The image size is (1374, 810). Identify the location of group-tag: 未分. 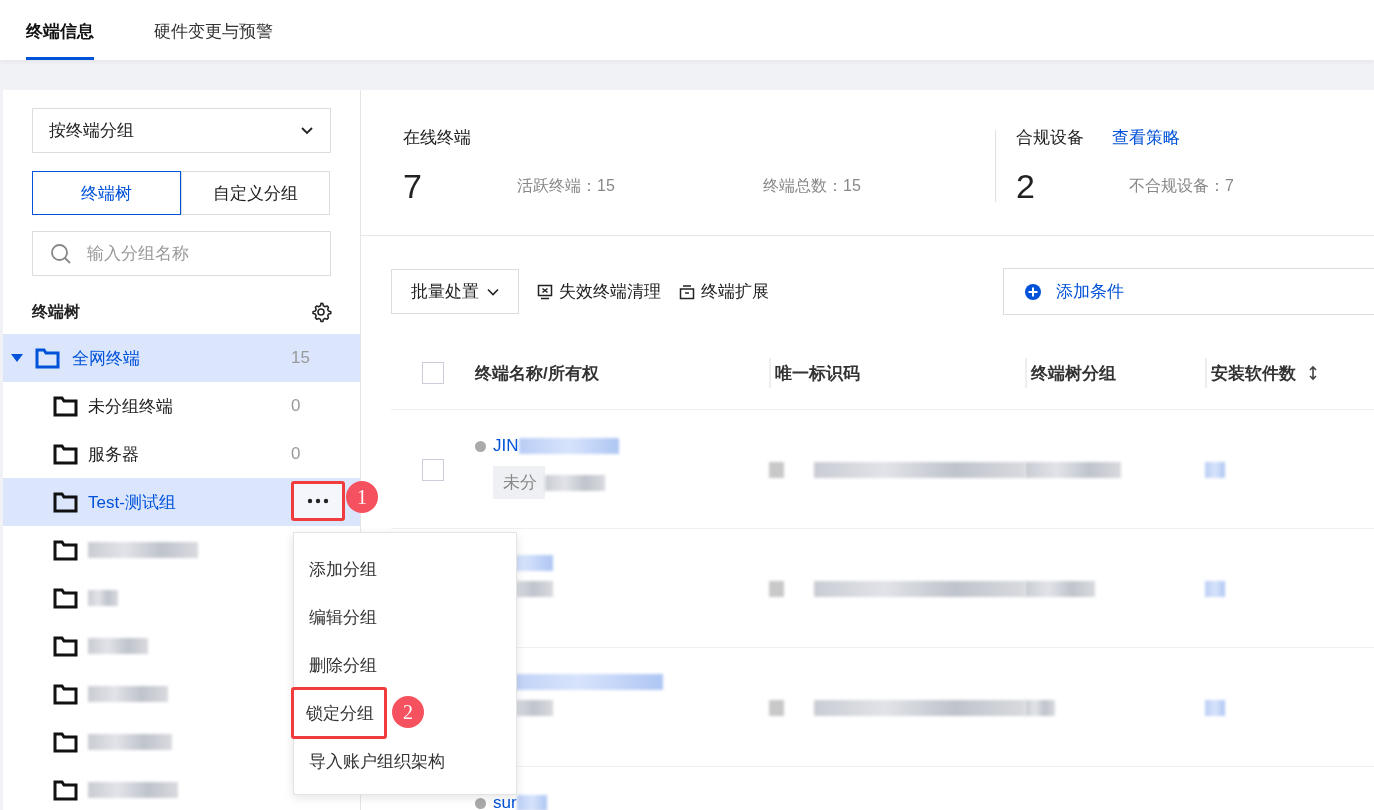
(519, 482).